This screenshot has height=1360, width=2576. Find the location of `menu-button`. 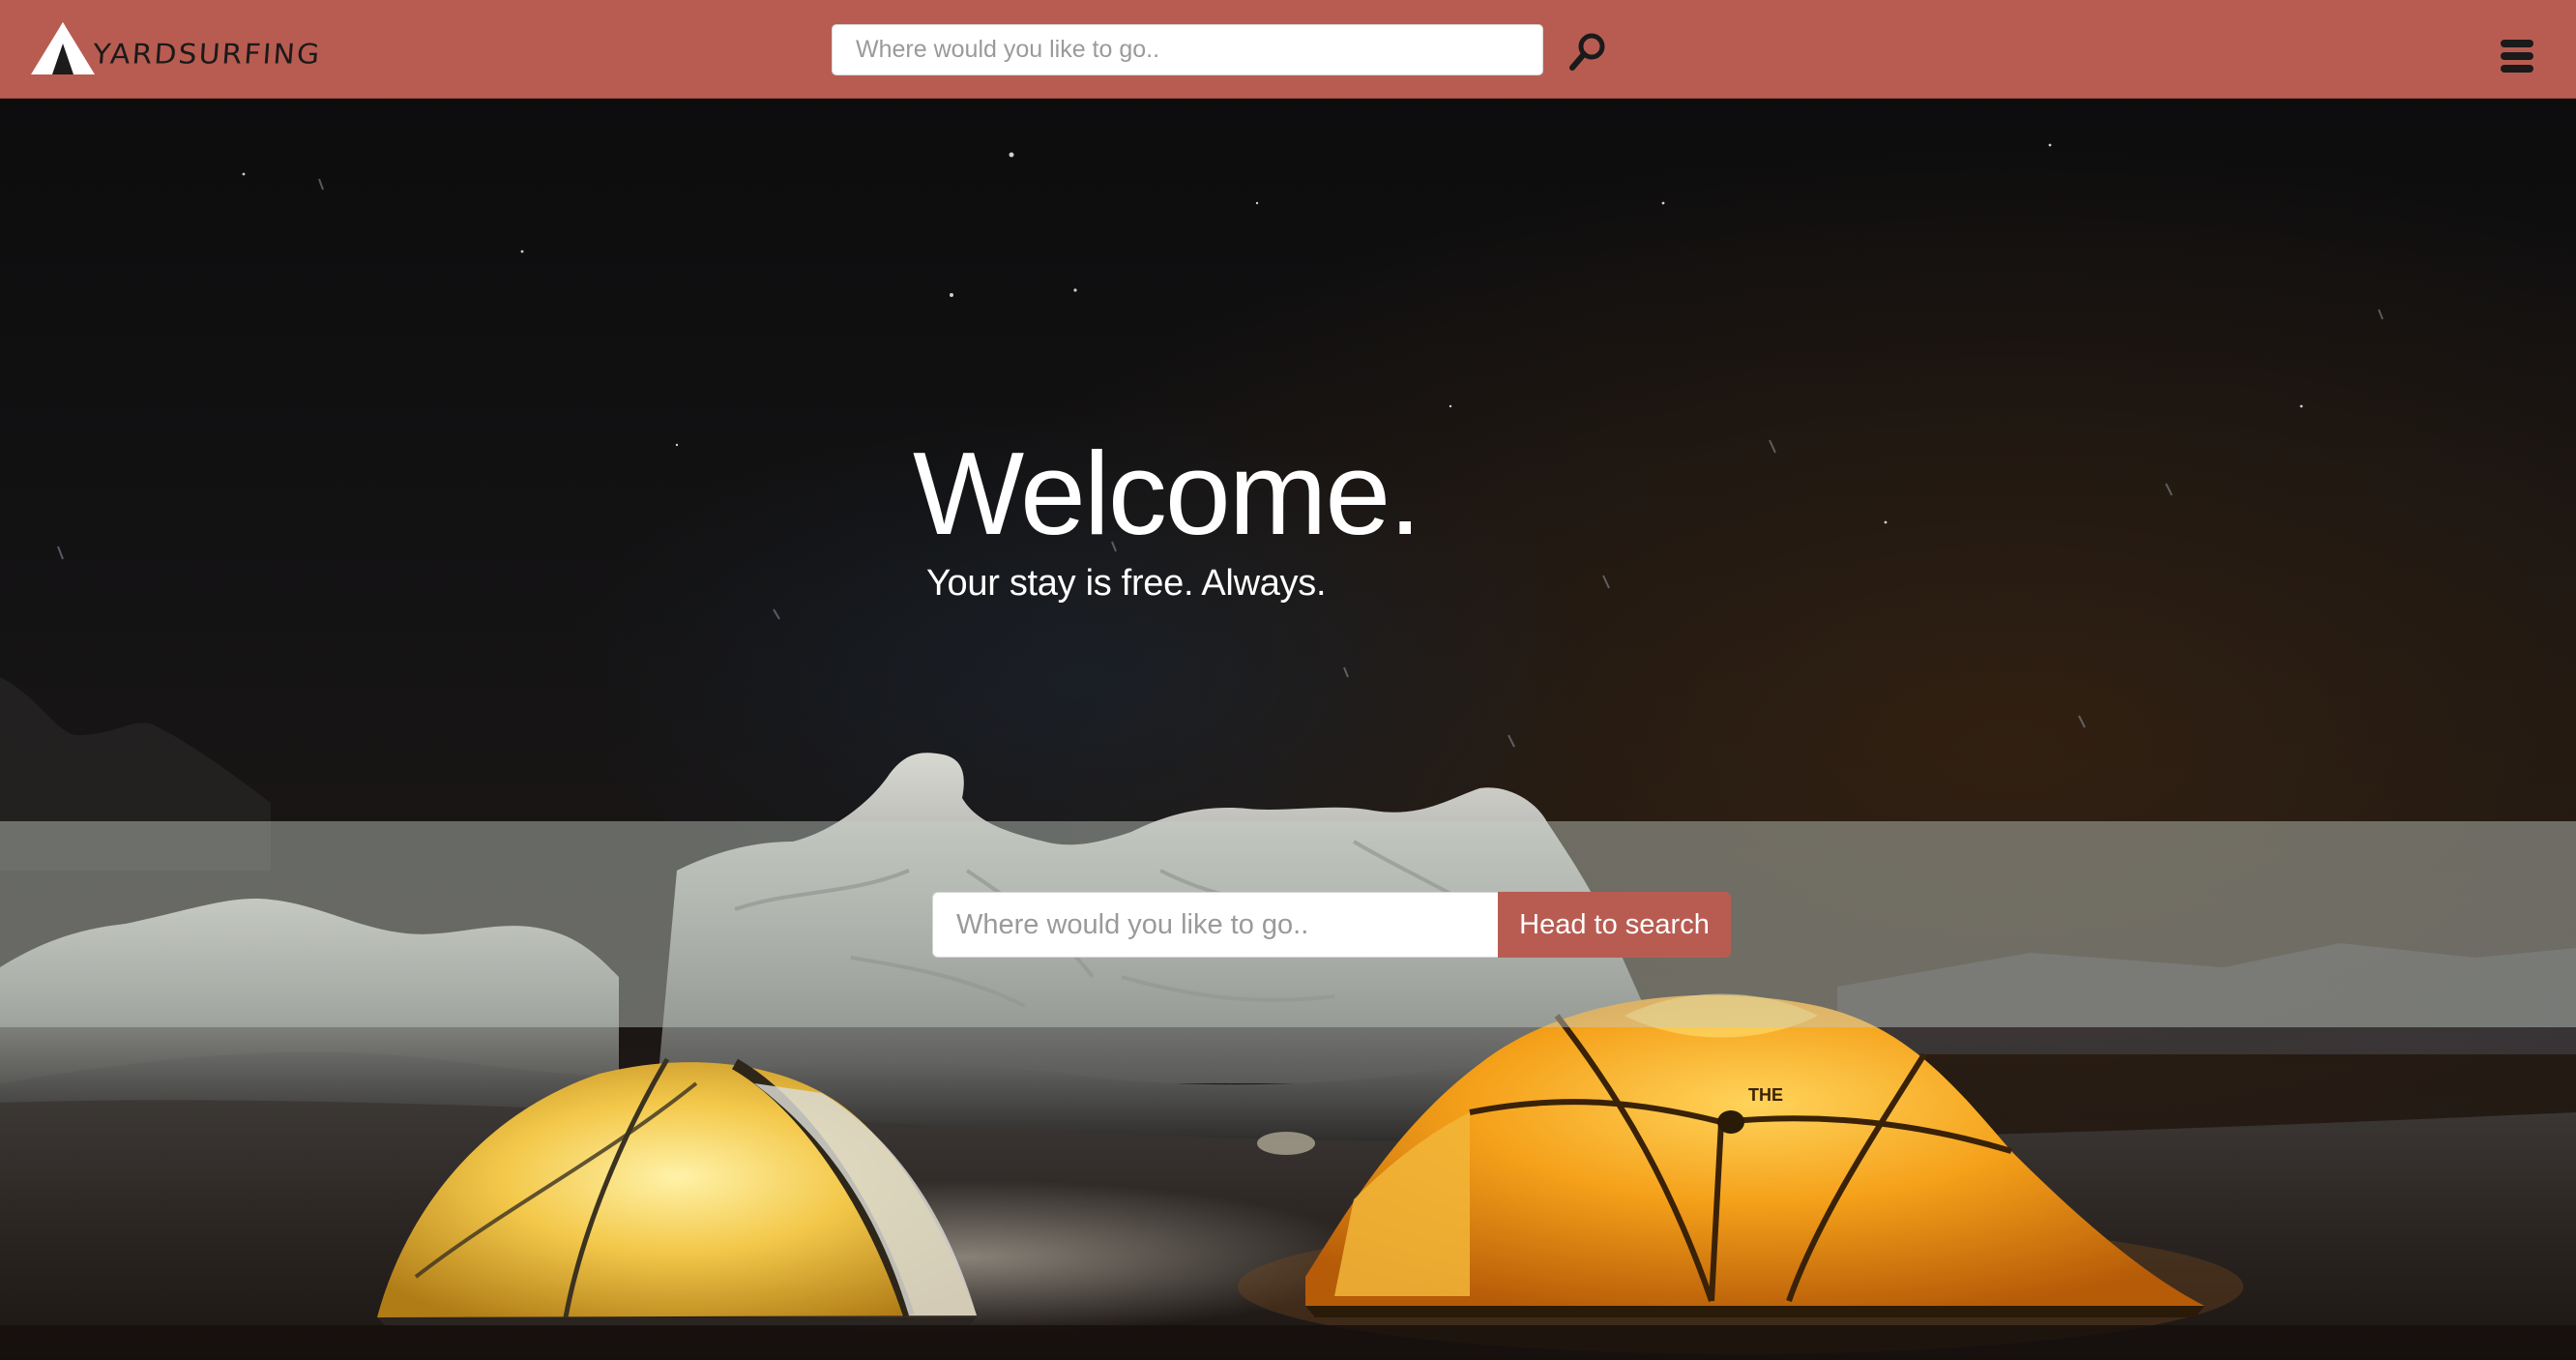

menu-button is located at coordinates (2517, 56).